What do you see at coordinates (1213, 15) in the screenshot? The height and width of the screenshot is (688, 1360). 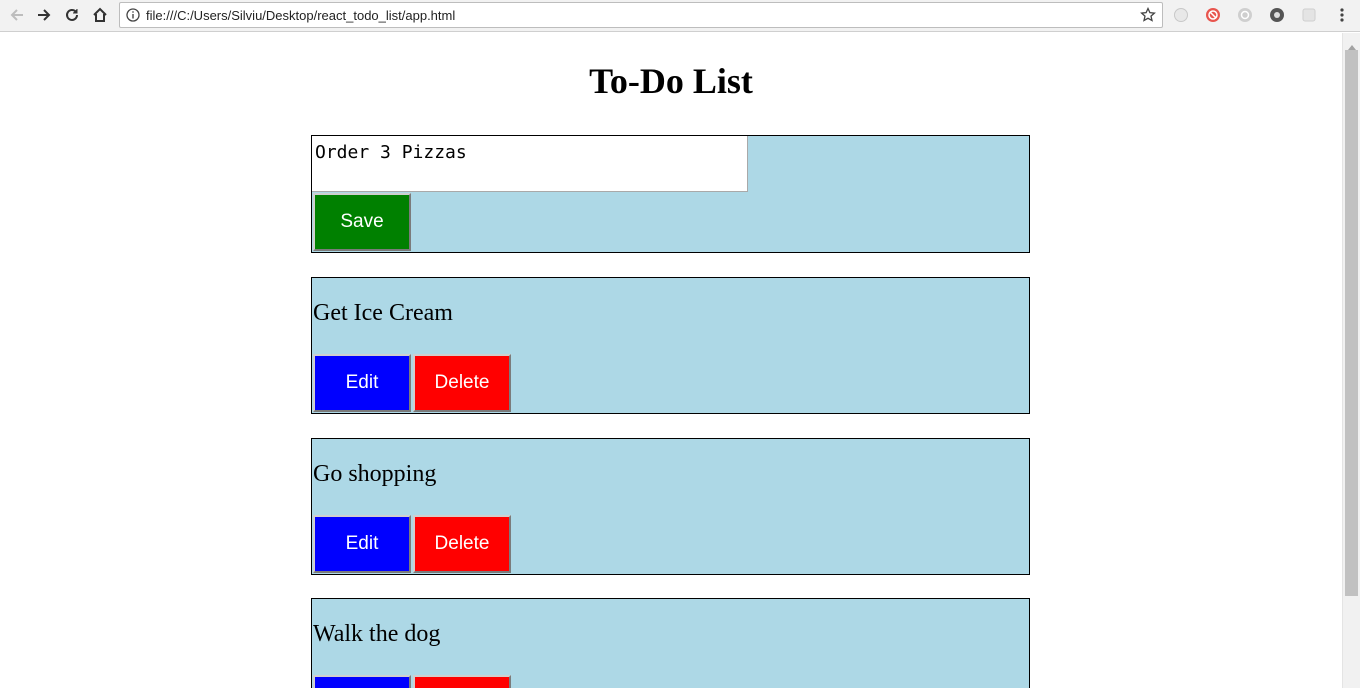 I see `block-icon` at bounding box center [1213, 15].